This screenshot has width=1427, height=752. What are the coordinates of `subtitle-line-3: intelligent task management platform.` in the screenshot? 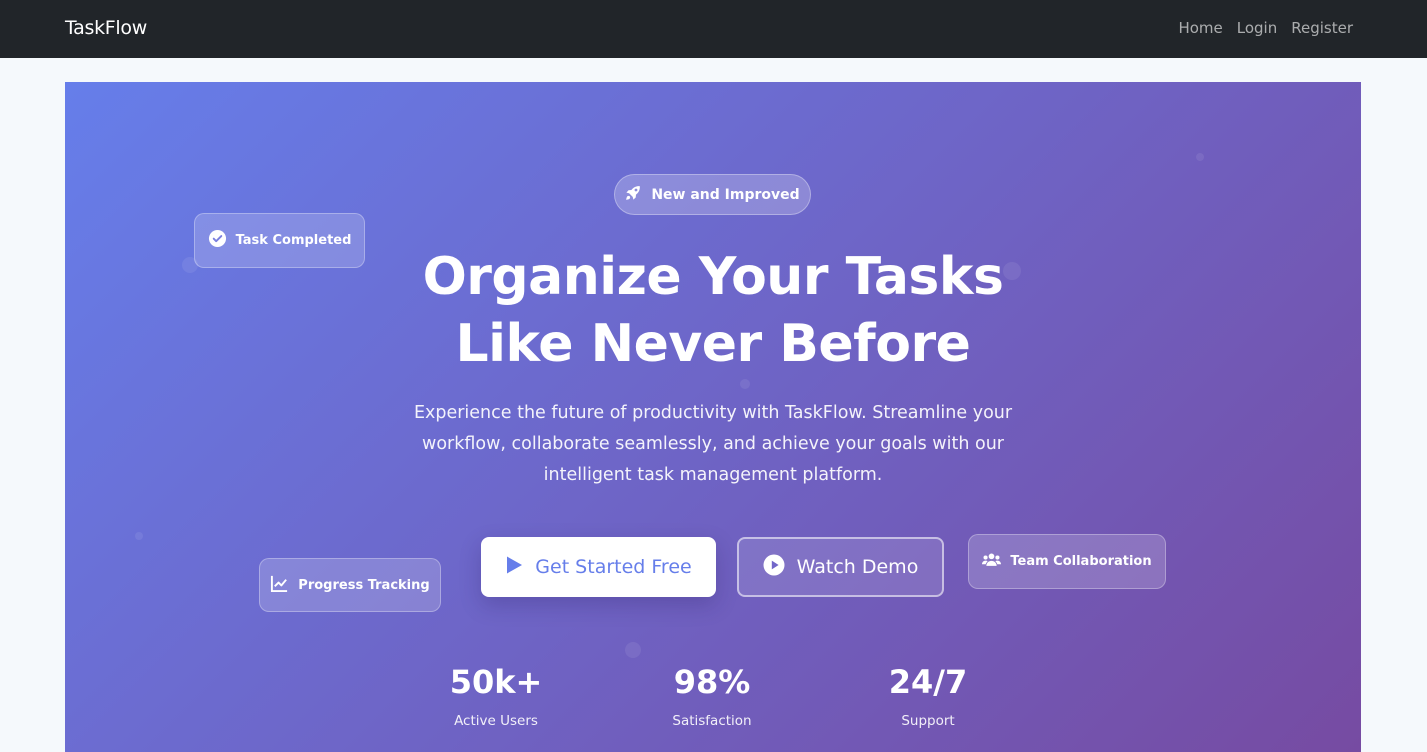 It's located at (713, 475).